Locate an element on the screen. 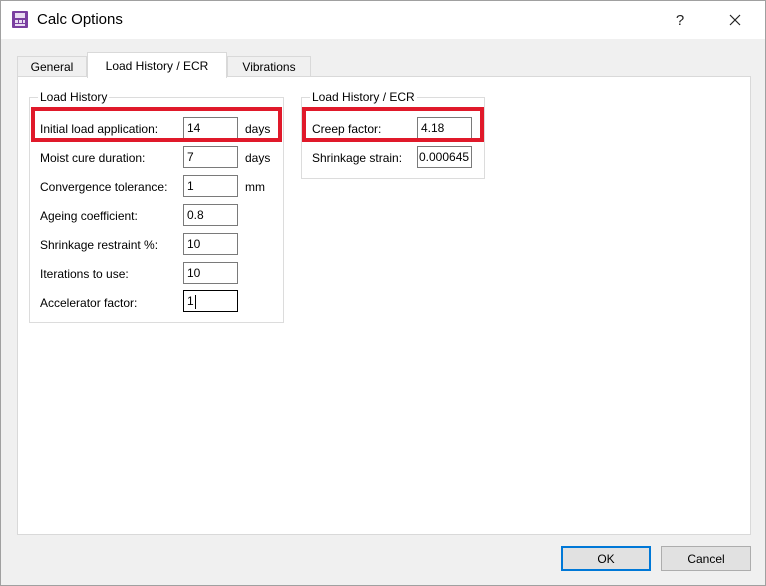 This screenshot has width=766, height=586. help-icon: ? is located at coordinates (680, 20).